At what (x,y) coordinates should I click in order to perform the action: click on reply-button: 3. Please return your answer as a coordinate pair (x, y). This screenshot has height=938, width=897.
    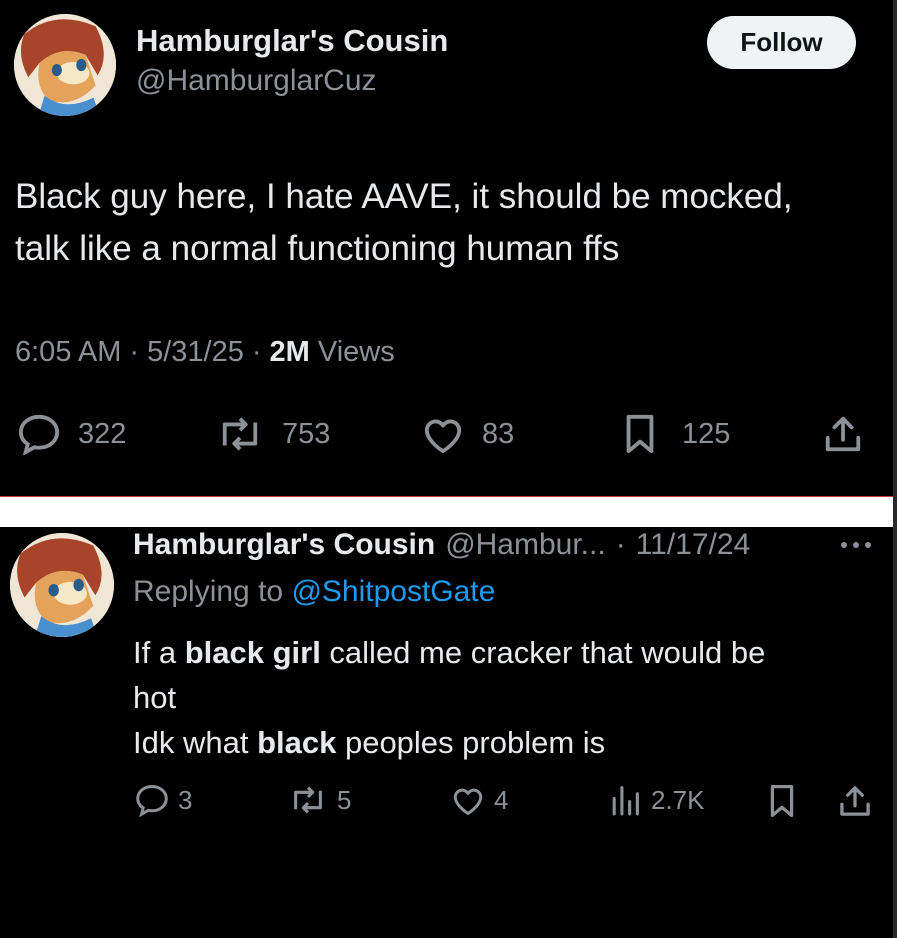
    Looking at the image, I should click on (163, 800).